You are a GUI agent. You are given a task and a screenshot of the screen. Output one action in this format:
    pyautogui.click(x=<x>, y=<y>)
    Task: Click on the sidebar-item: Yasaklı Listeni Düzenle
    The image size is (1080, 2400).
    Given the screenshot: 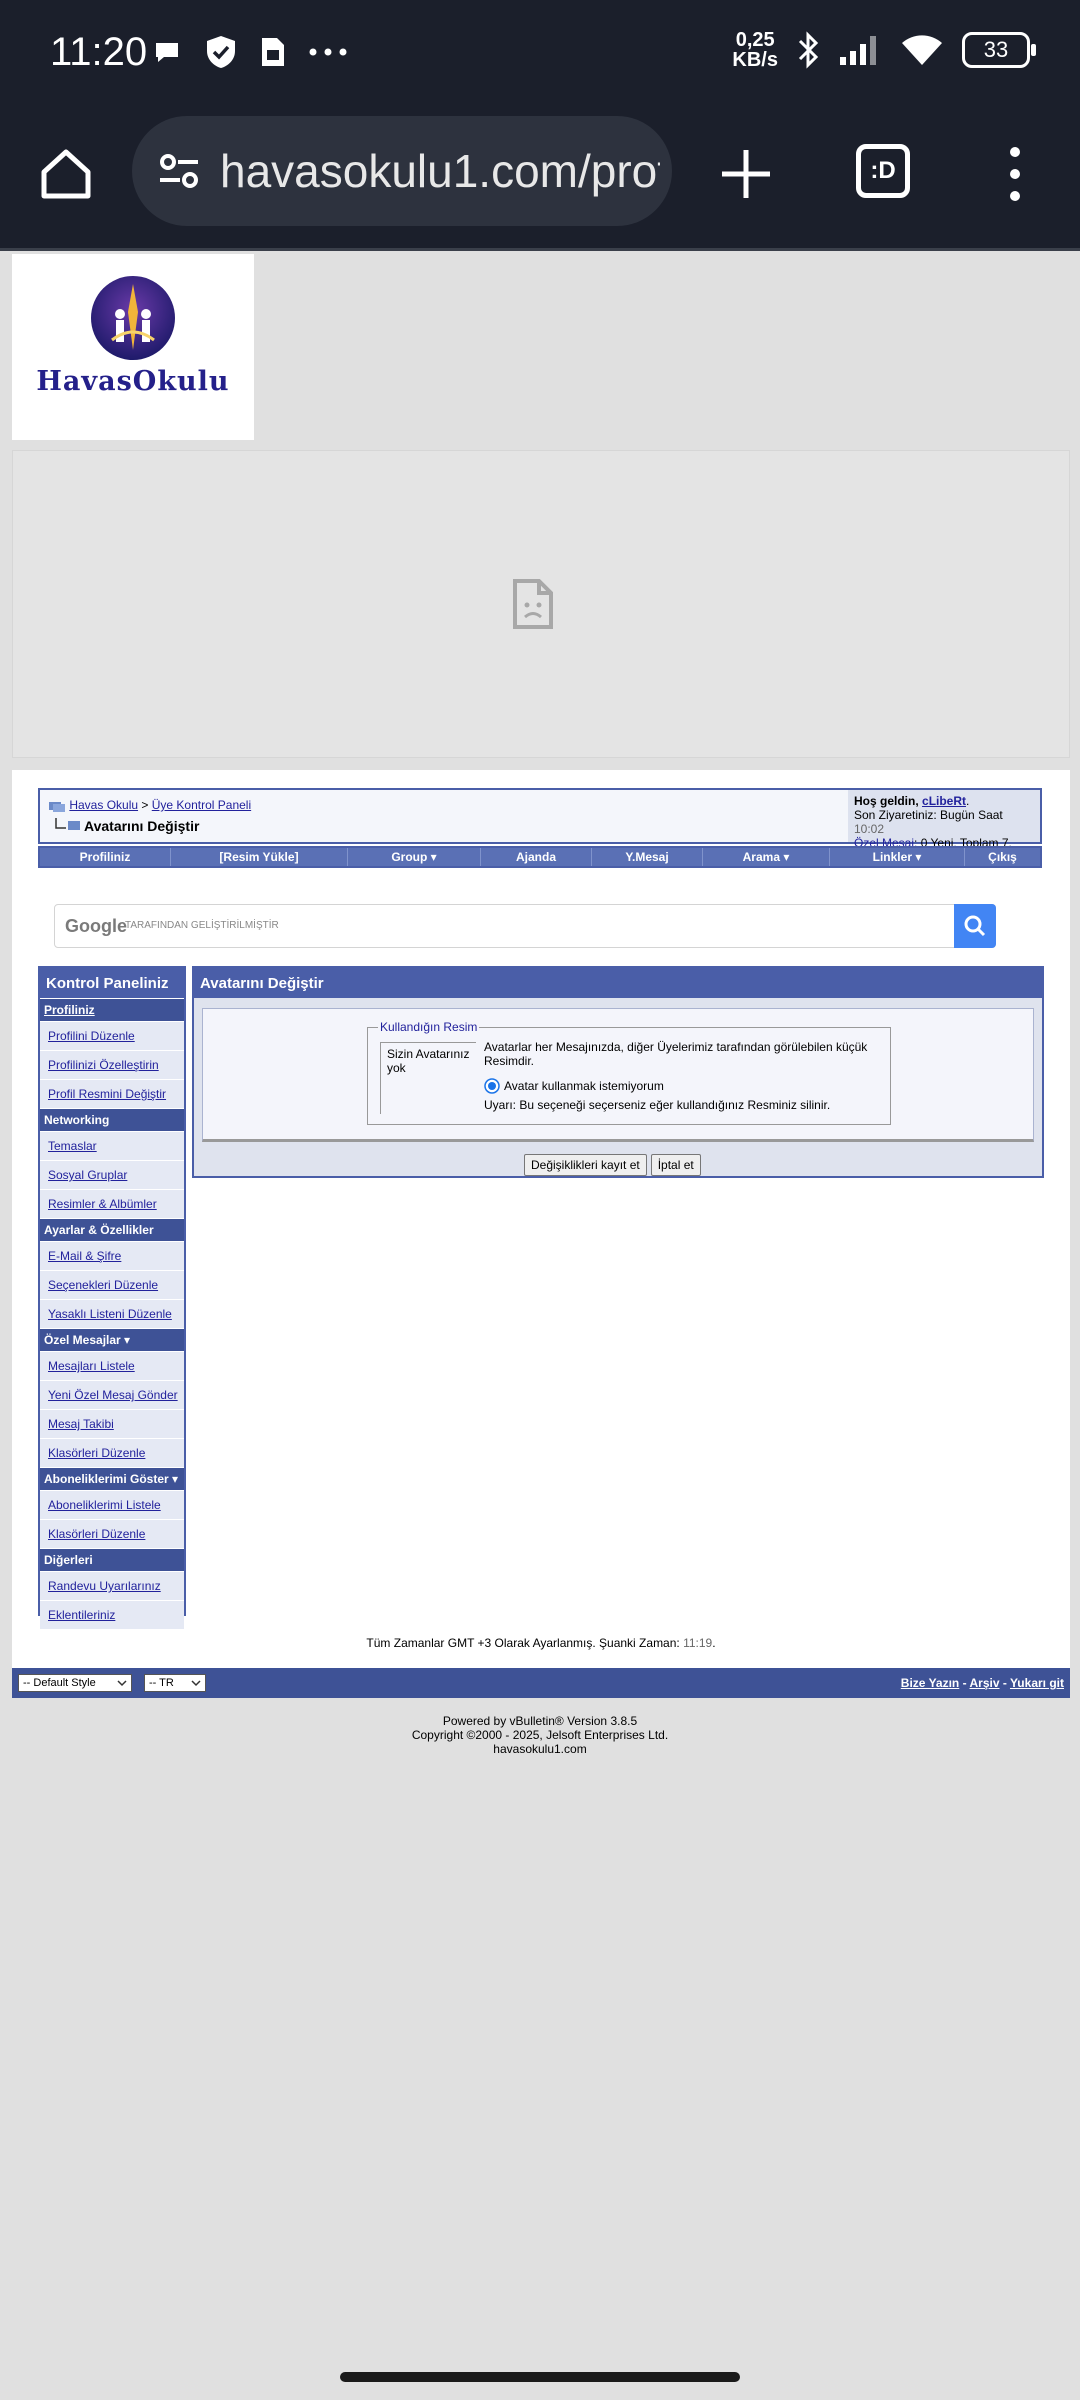 What is the action you would take?
    pyautogui.click(x=112, y=1313)
    